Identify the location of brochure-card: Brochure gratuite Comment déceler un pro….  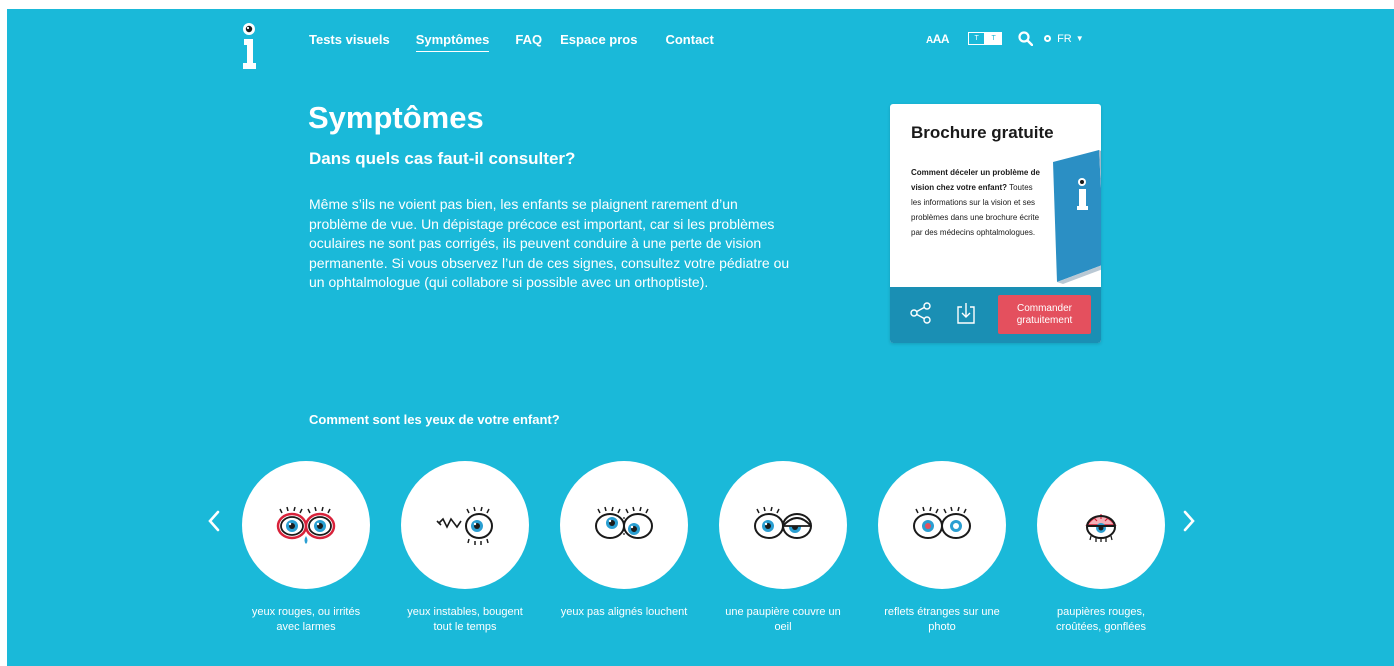
(995, 223).